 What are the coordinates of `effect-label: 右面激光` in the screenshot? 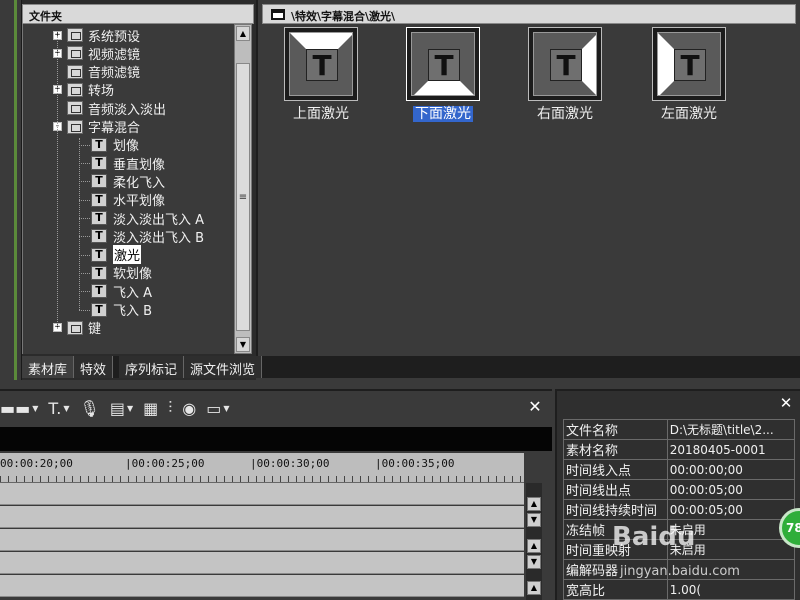 It's located at (565, 113).